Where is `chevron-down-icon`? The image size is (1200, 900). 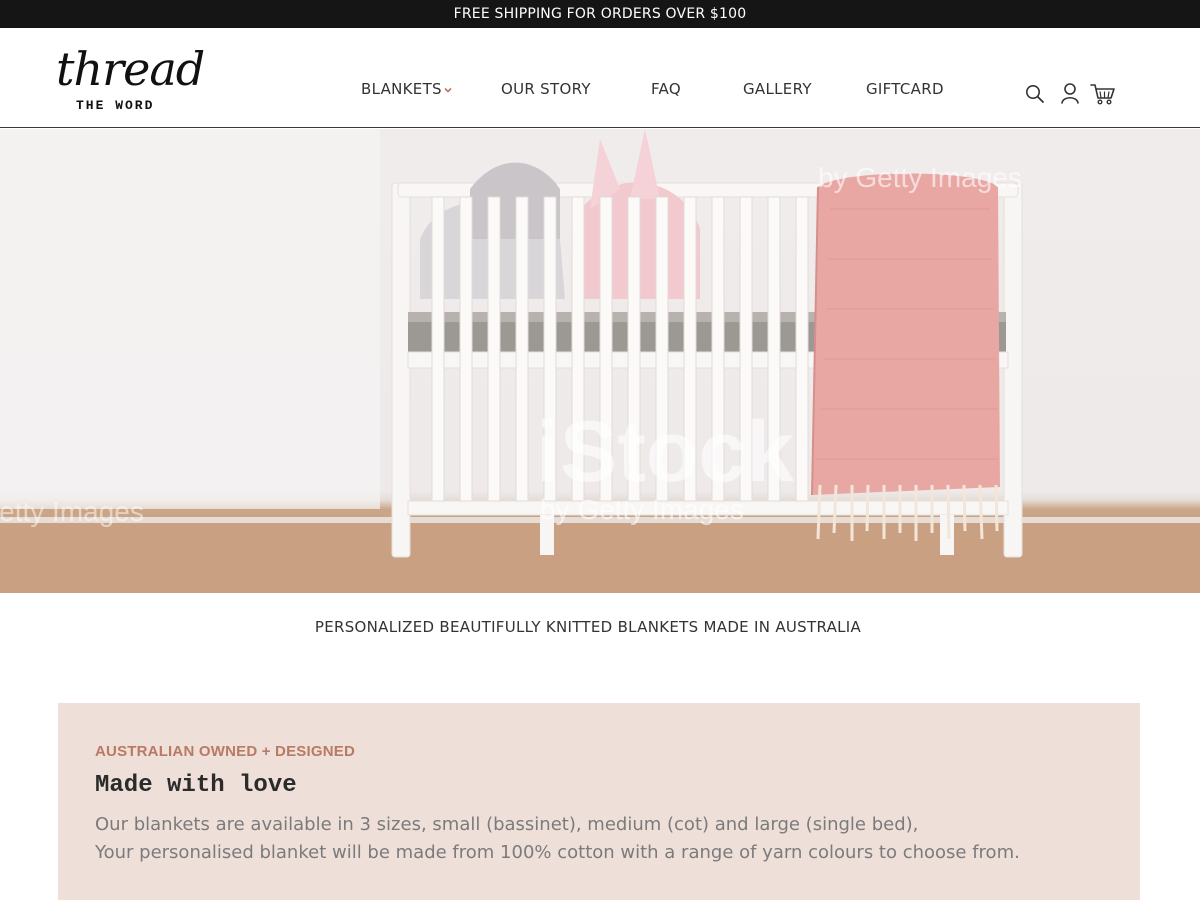
chevron-down-icon is located at coordinates (448, 90).